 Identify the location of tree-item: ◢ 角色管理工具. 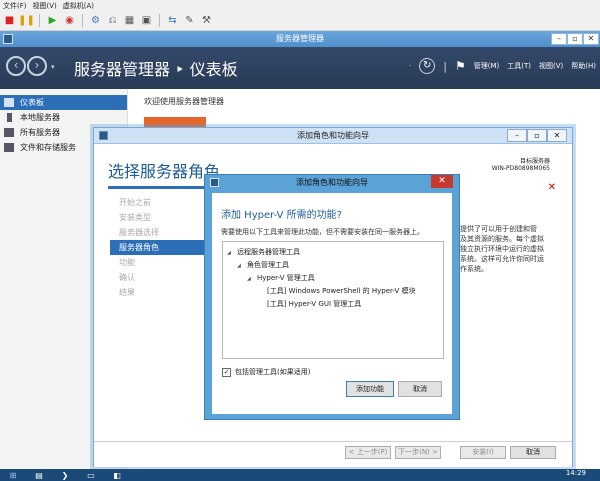
(263, 265).